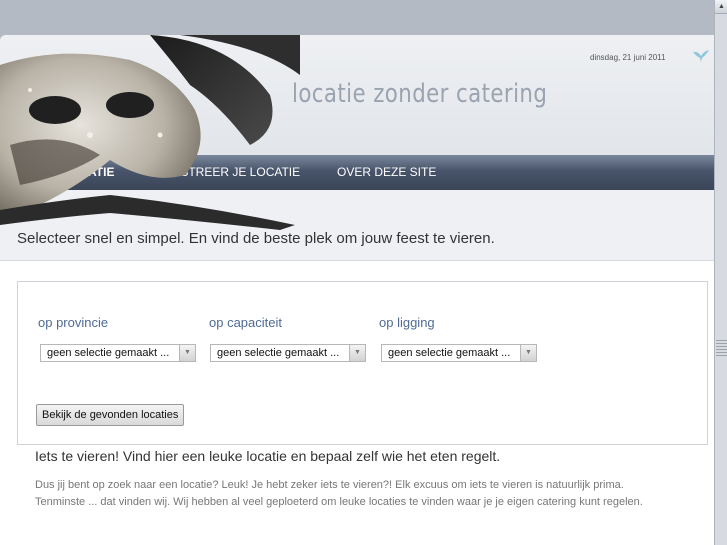 Image resolution: width=727 pixels, height=545 pixels. Describe the element at coordinates (386, 172) in the screenshot. I see `nav-item-over-deze-site: OVER DEZE SITE` at that location.